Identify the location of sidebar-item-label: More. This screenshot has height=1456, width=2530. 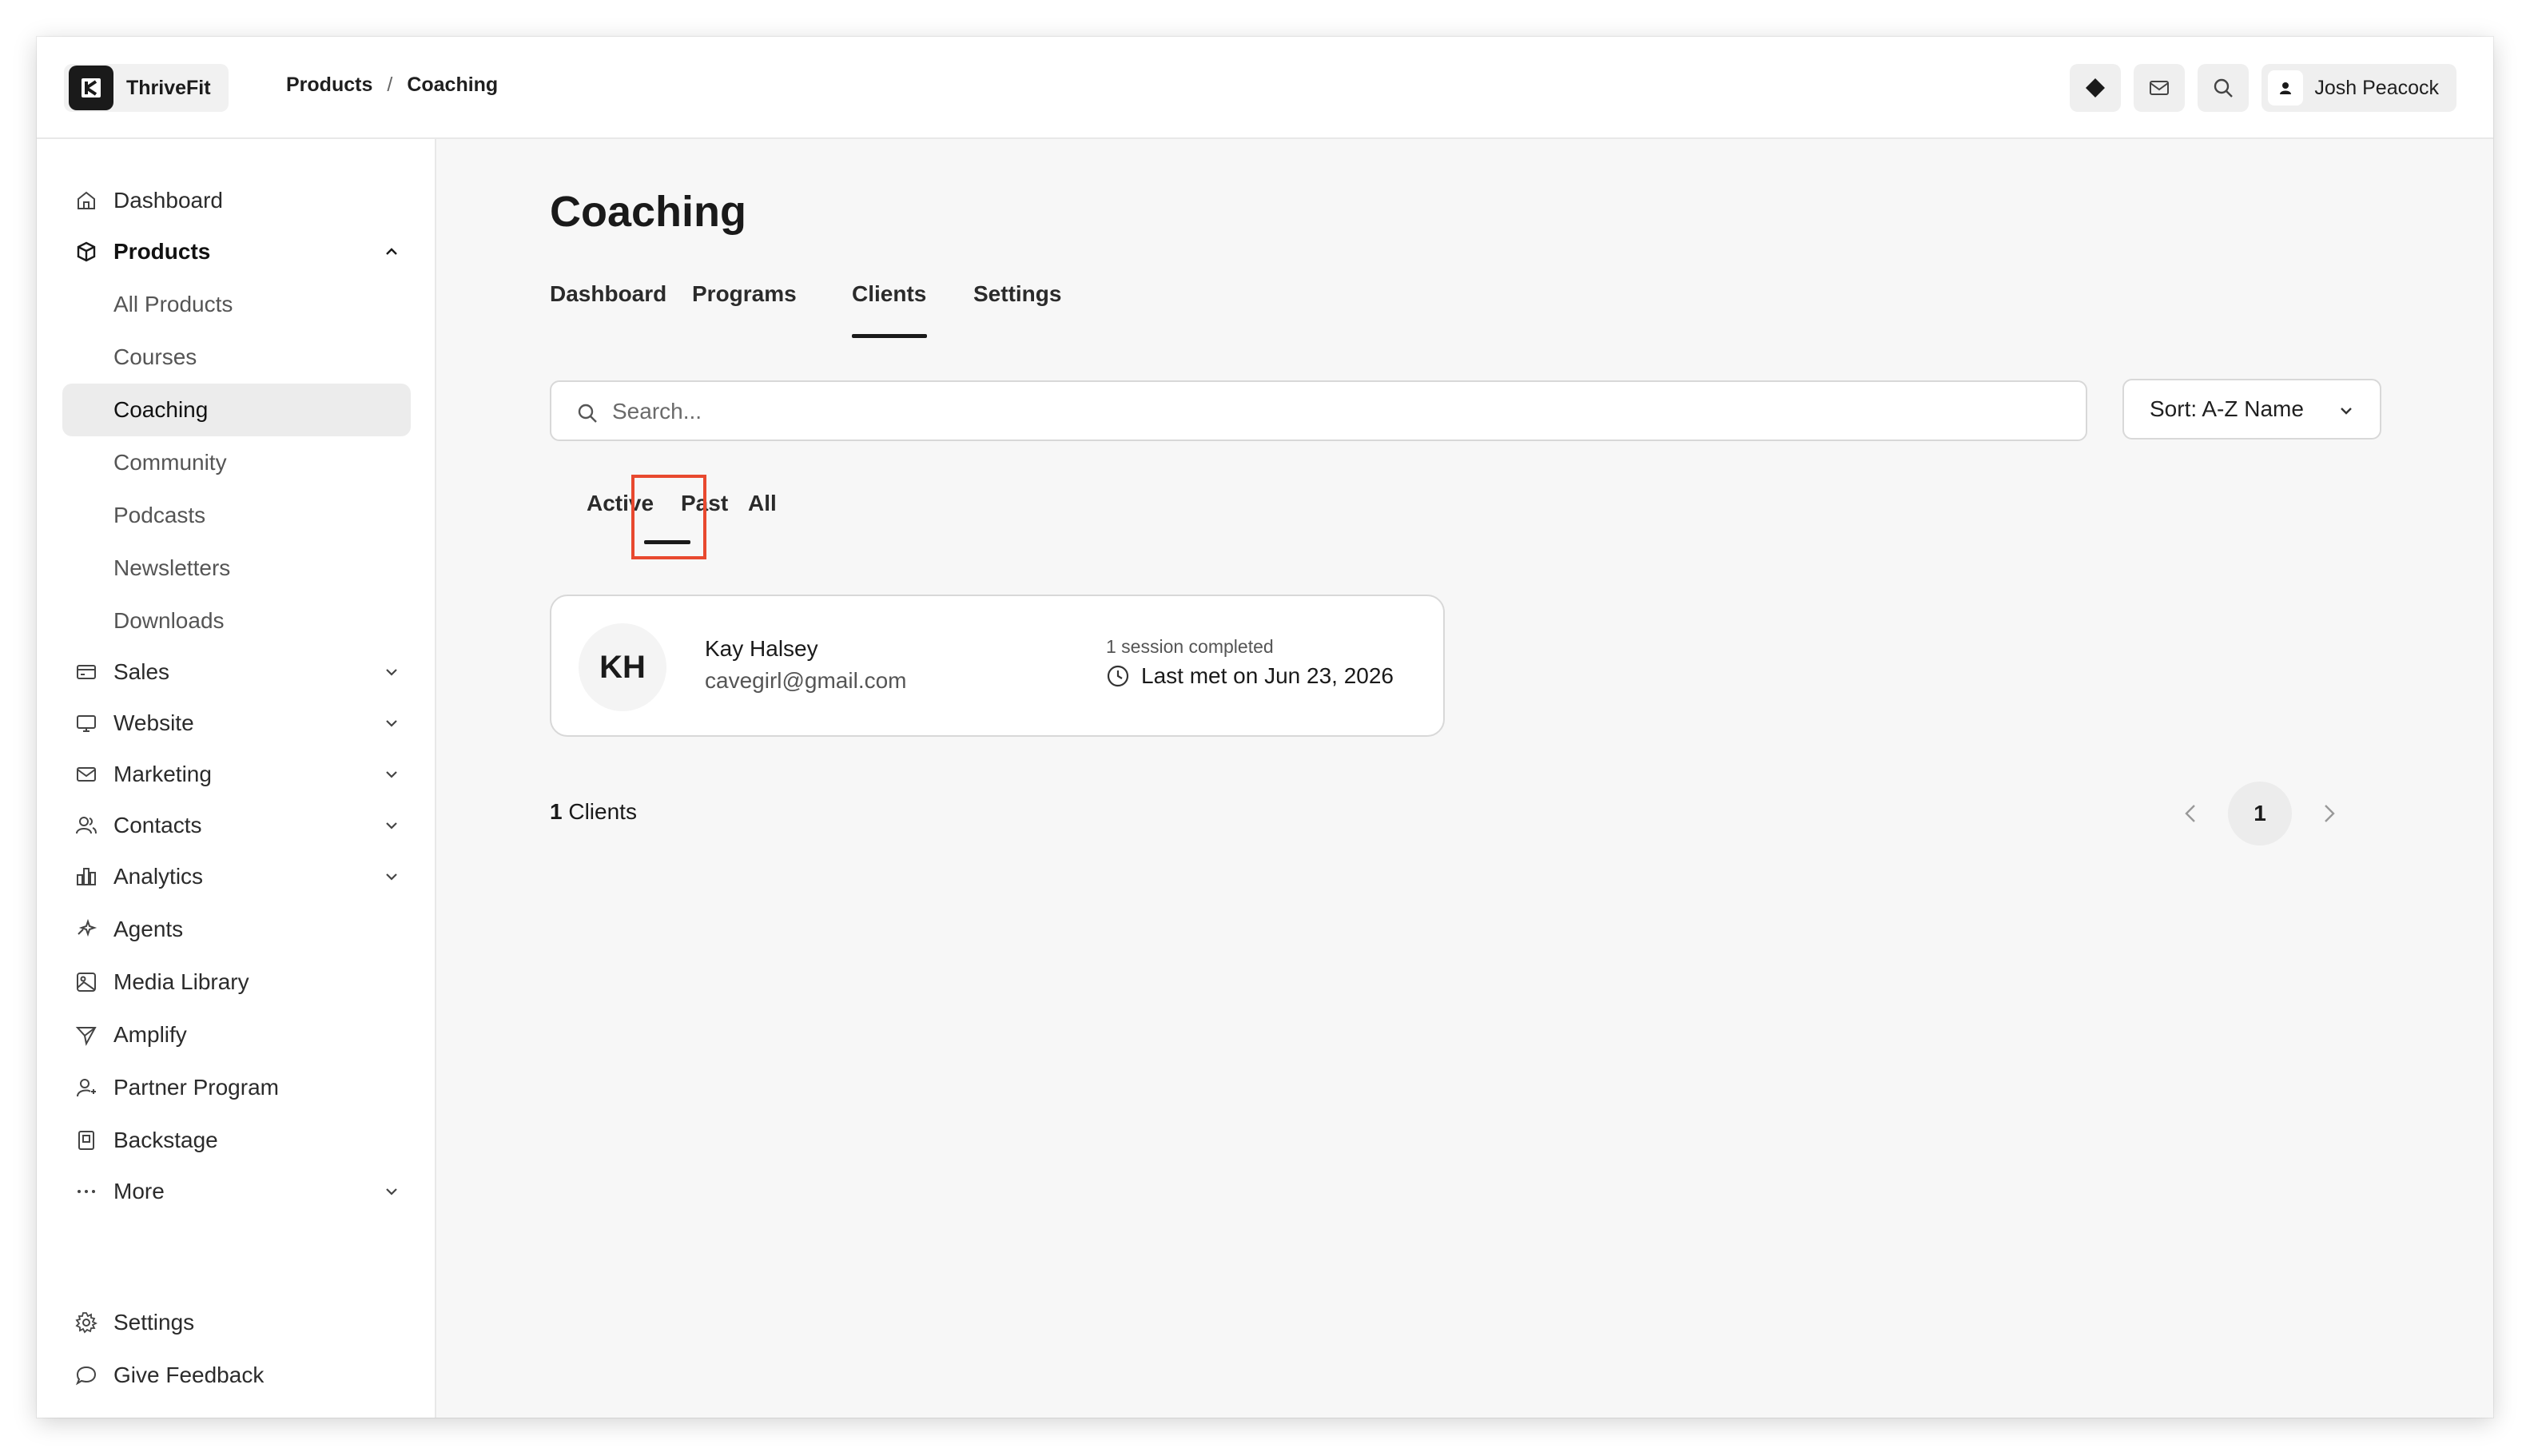
(139, 1191).